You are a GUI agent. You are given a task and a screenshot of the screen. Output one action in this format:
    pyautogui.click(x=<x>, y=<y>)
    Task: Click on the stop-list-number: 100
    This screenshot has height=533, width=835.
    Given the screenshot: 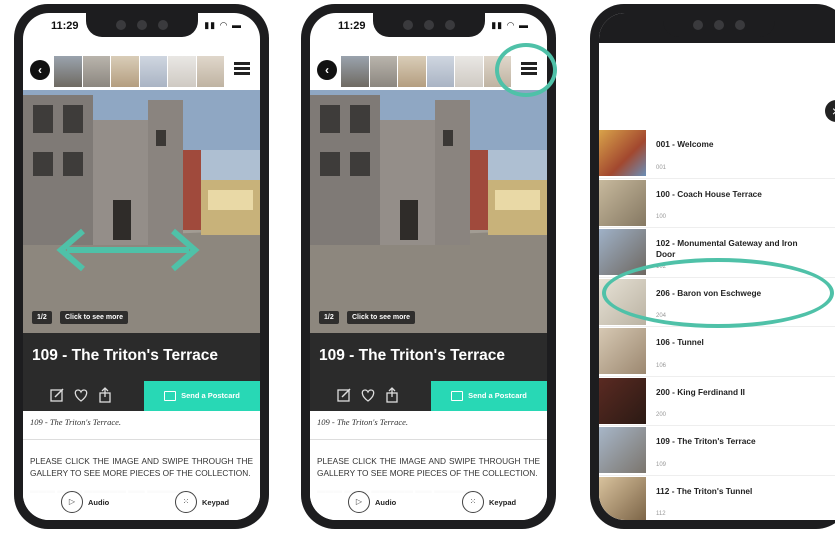 What is the action you would take?
    pyautogui.click(x=661, y=217)
    